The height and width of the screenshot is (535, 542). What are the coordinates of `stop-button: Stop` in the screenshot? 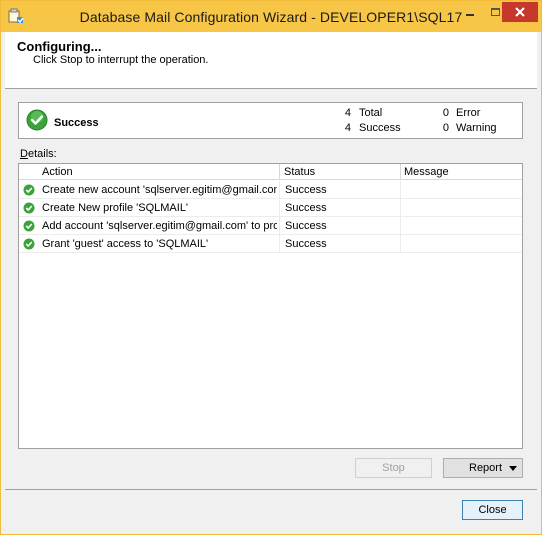 It's located at (393, 468).